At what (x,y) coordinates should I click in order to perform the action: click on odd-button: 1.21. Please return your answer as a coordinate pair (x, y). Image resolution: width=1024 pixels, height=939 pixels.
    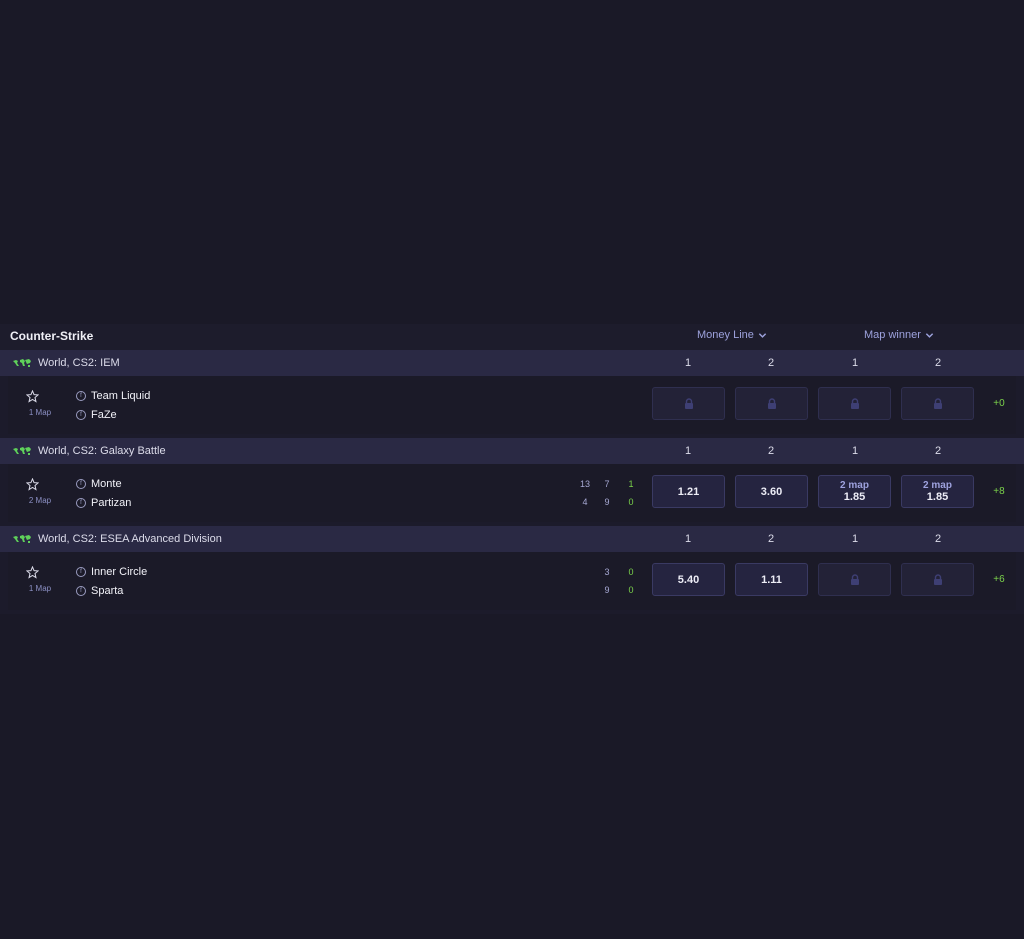
    Looking at the image, I should click on (688, 491).